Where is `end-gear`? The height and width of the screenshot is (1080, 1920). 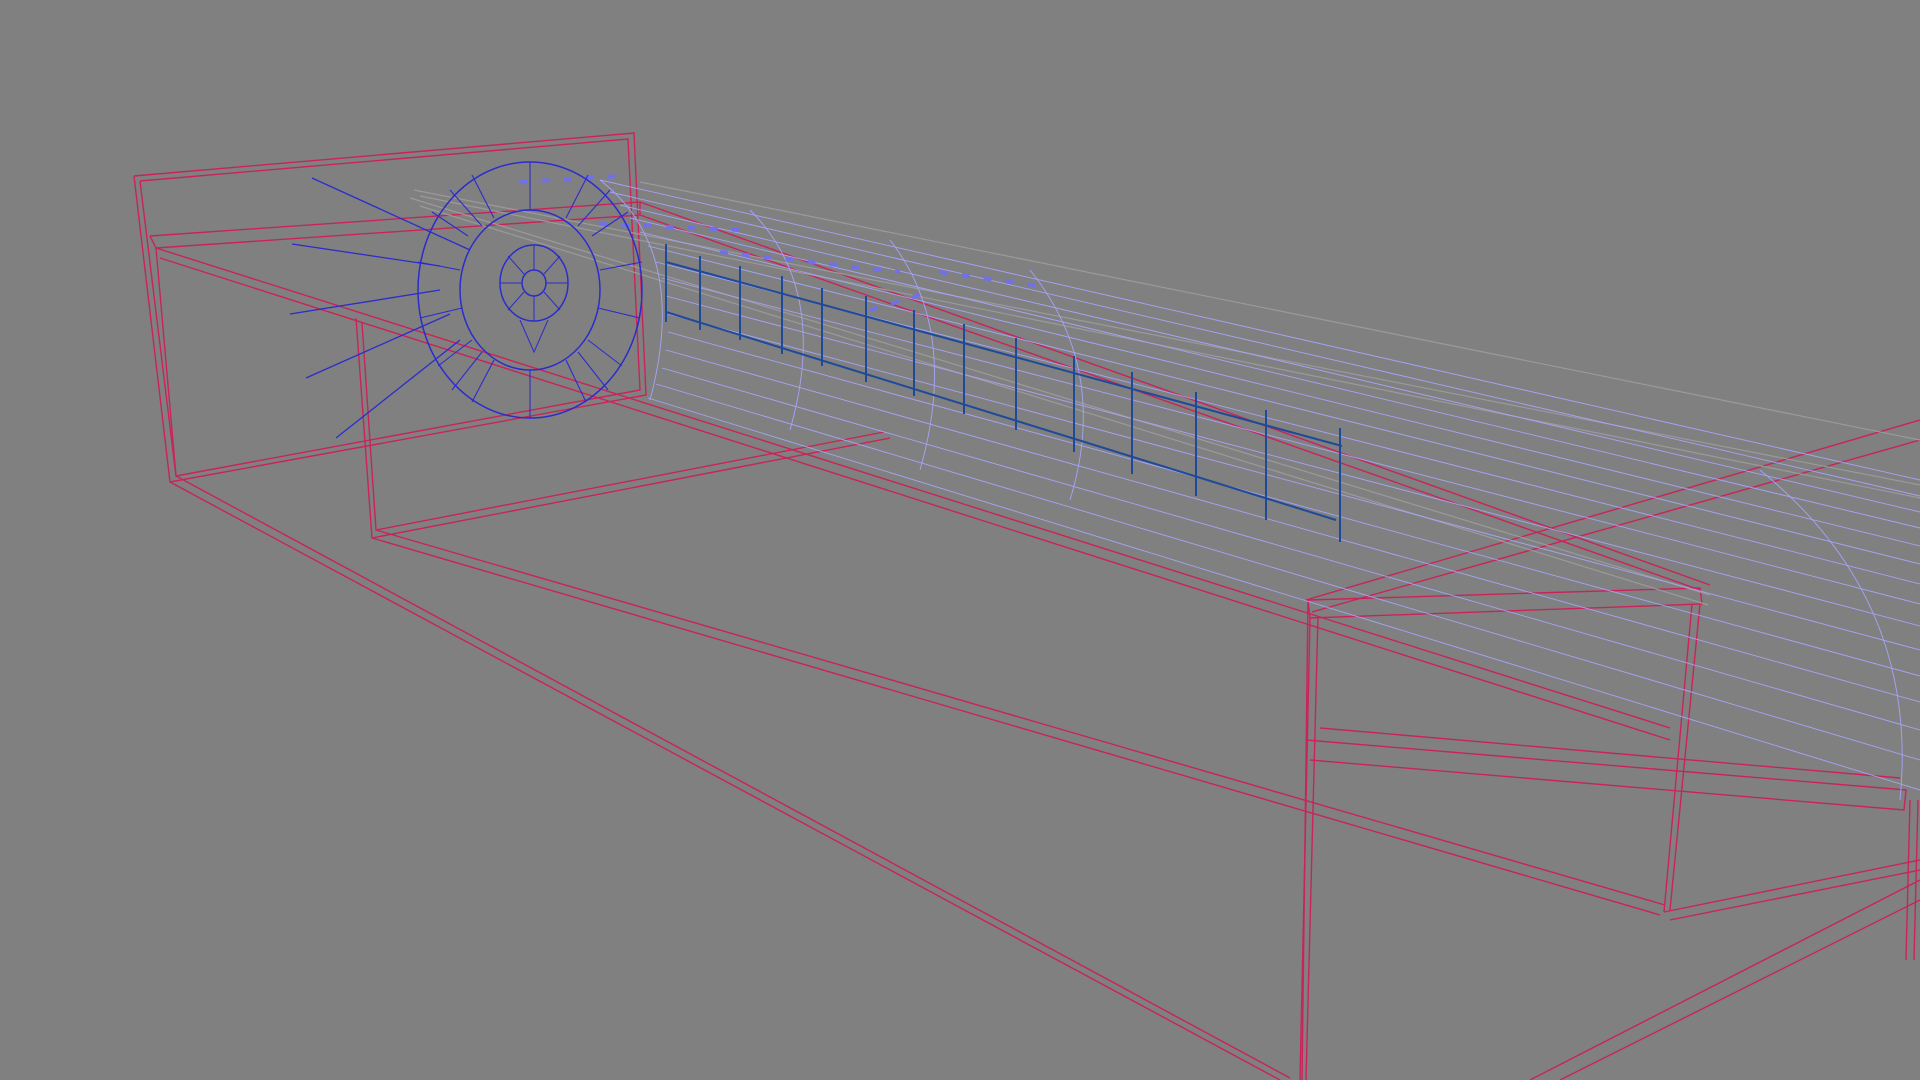
end-gear is located at coordinates (466, 300).